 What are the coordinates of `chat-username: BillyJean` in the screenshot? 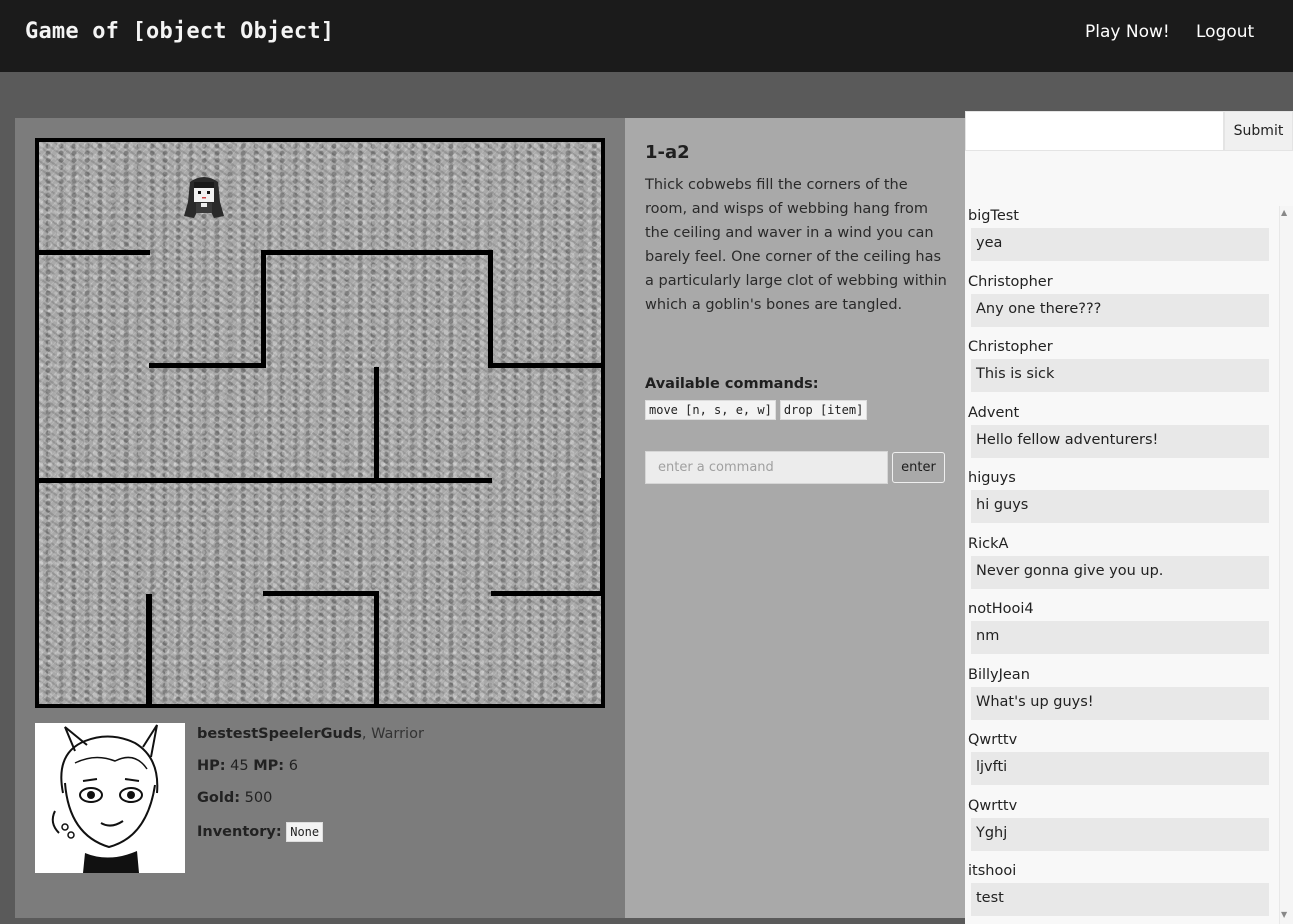 It's located at (999, 674).